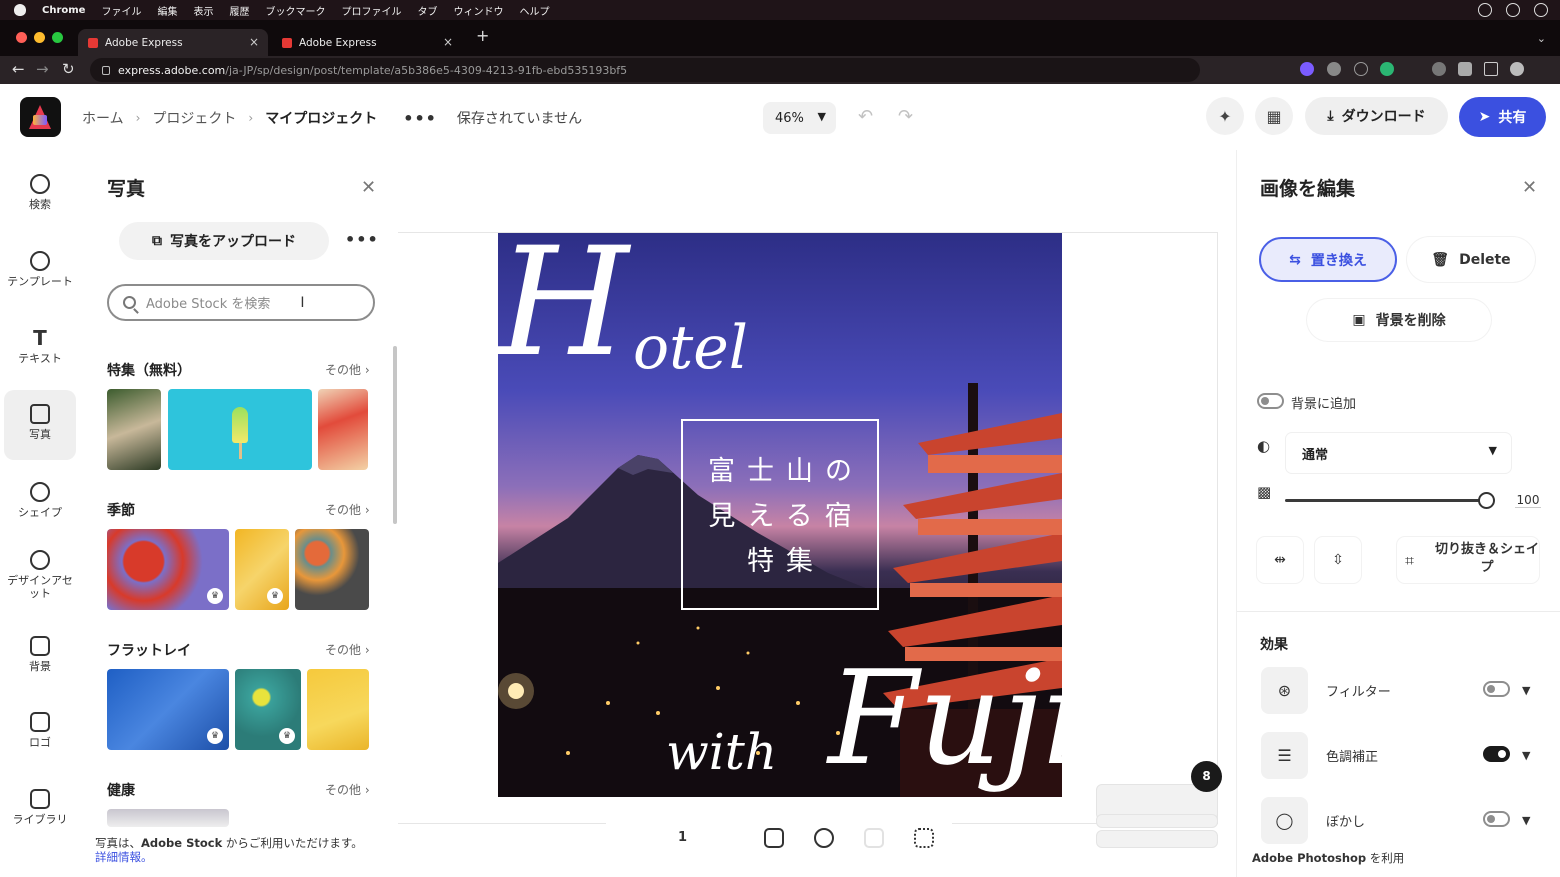 Image resolution: width=1560 pixels, height=877 pixels. I want to click on delete-button: 🗑 Delete, so click(1471, 259).